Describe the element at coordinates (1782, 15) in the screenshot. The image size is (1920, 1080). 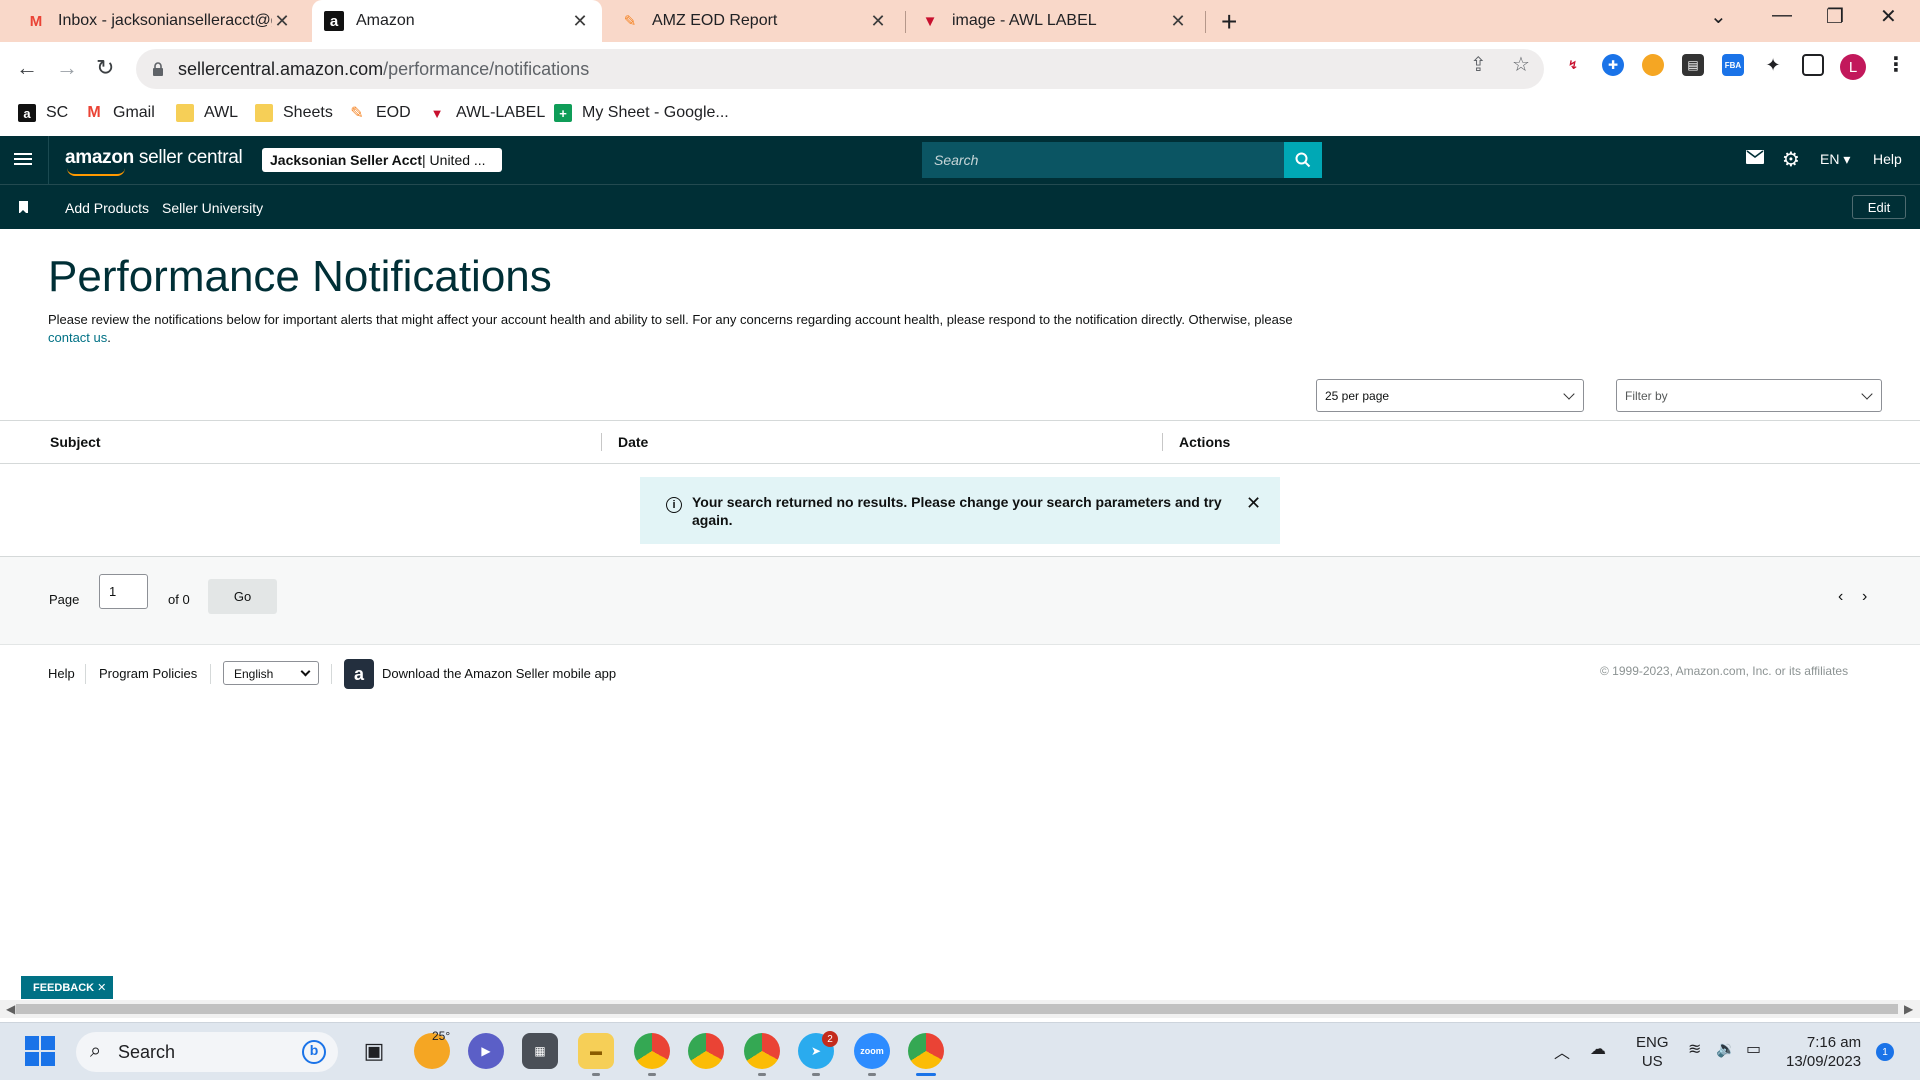
I see `minimize-button: —` at that location.